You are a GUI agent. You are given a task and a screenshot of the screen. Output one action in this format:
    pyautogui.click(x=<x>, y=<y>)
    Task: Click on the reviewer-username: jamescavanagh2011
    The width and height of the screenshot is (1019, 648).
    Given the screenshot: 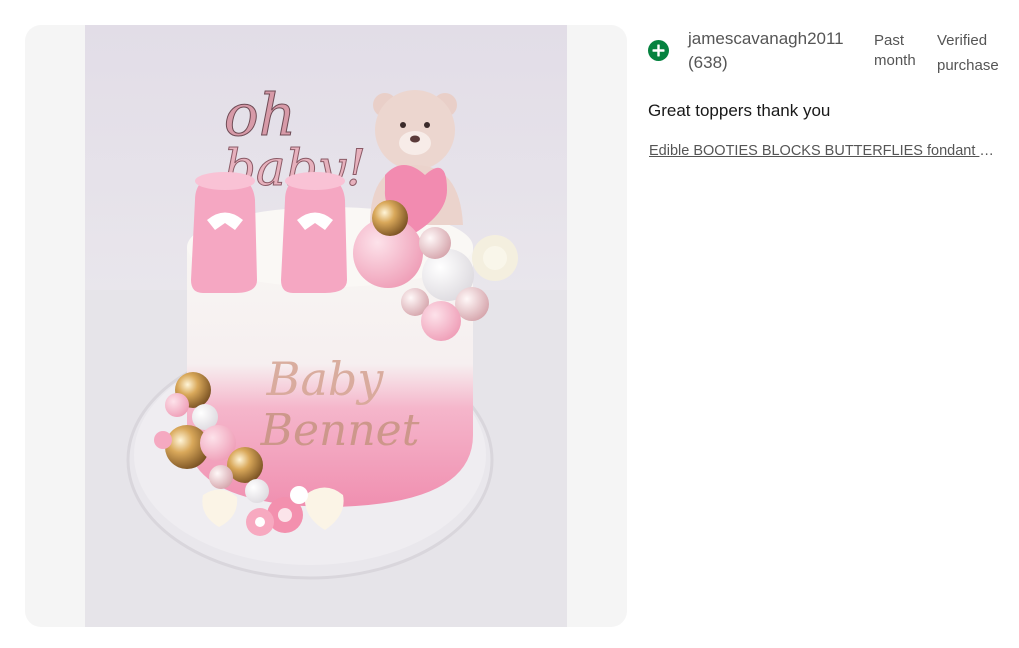 What is the action you would take?
    pyautogui.click(x=766, y=38)
    